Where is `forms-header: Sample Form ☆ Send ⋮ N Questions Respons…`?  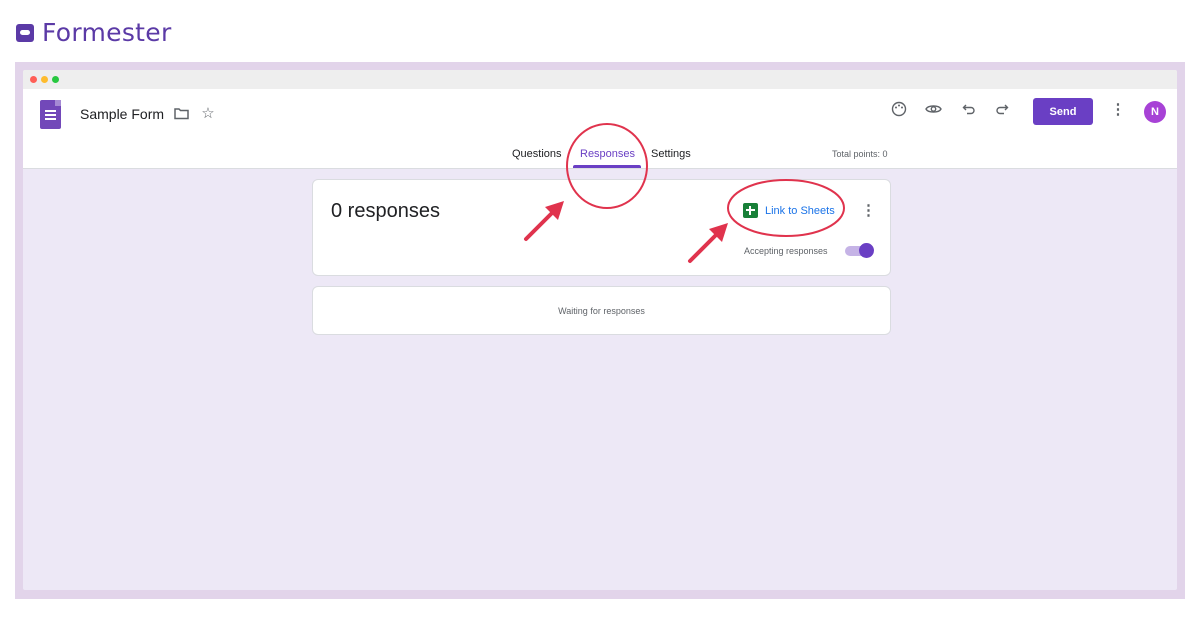
forms-header: Sample Form ☆ Send ⋮ N Questions Respons… is located at coordinates (600, 129).